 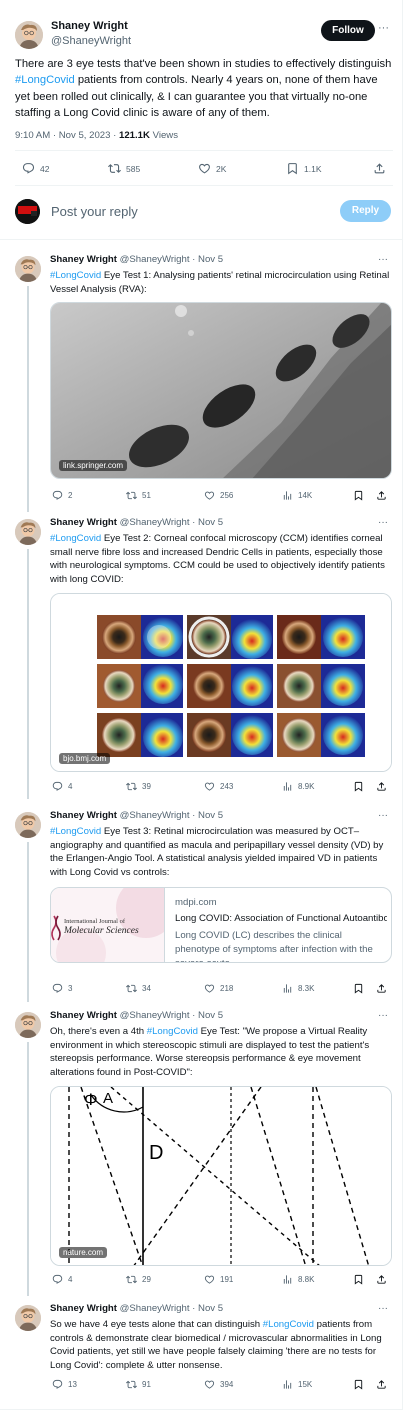 I want to click on retina-micrograph-image, so click(x=221, y=390).